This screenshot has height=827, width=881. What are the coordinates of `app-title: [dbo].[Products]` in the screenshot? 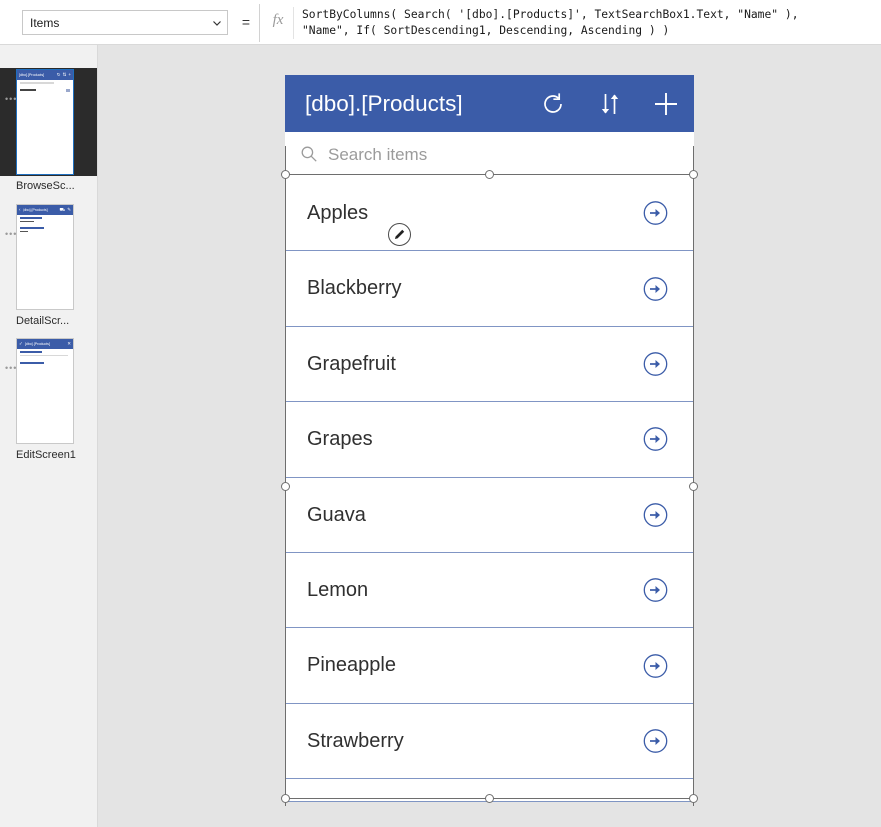 It's located at (384, 103).